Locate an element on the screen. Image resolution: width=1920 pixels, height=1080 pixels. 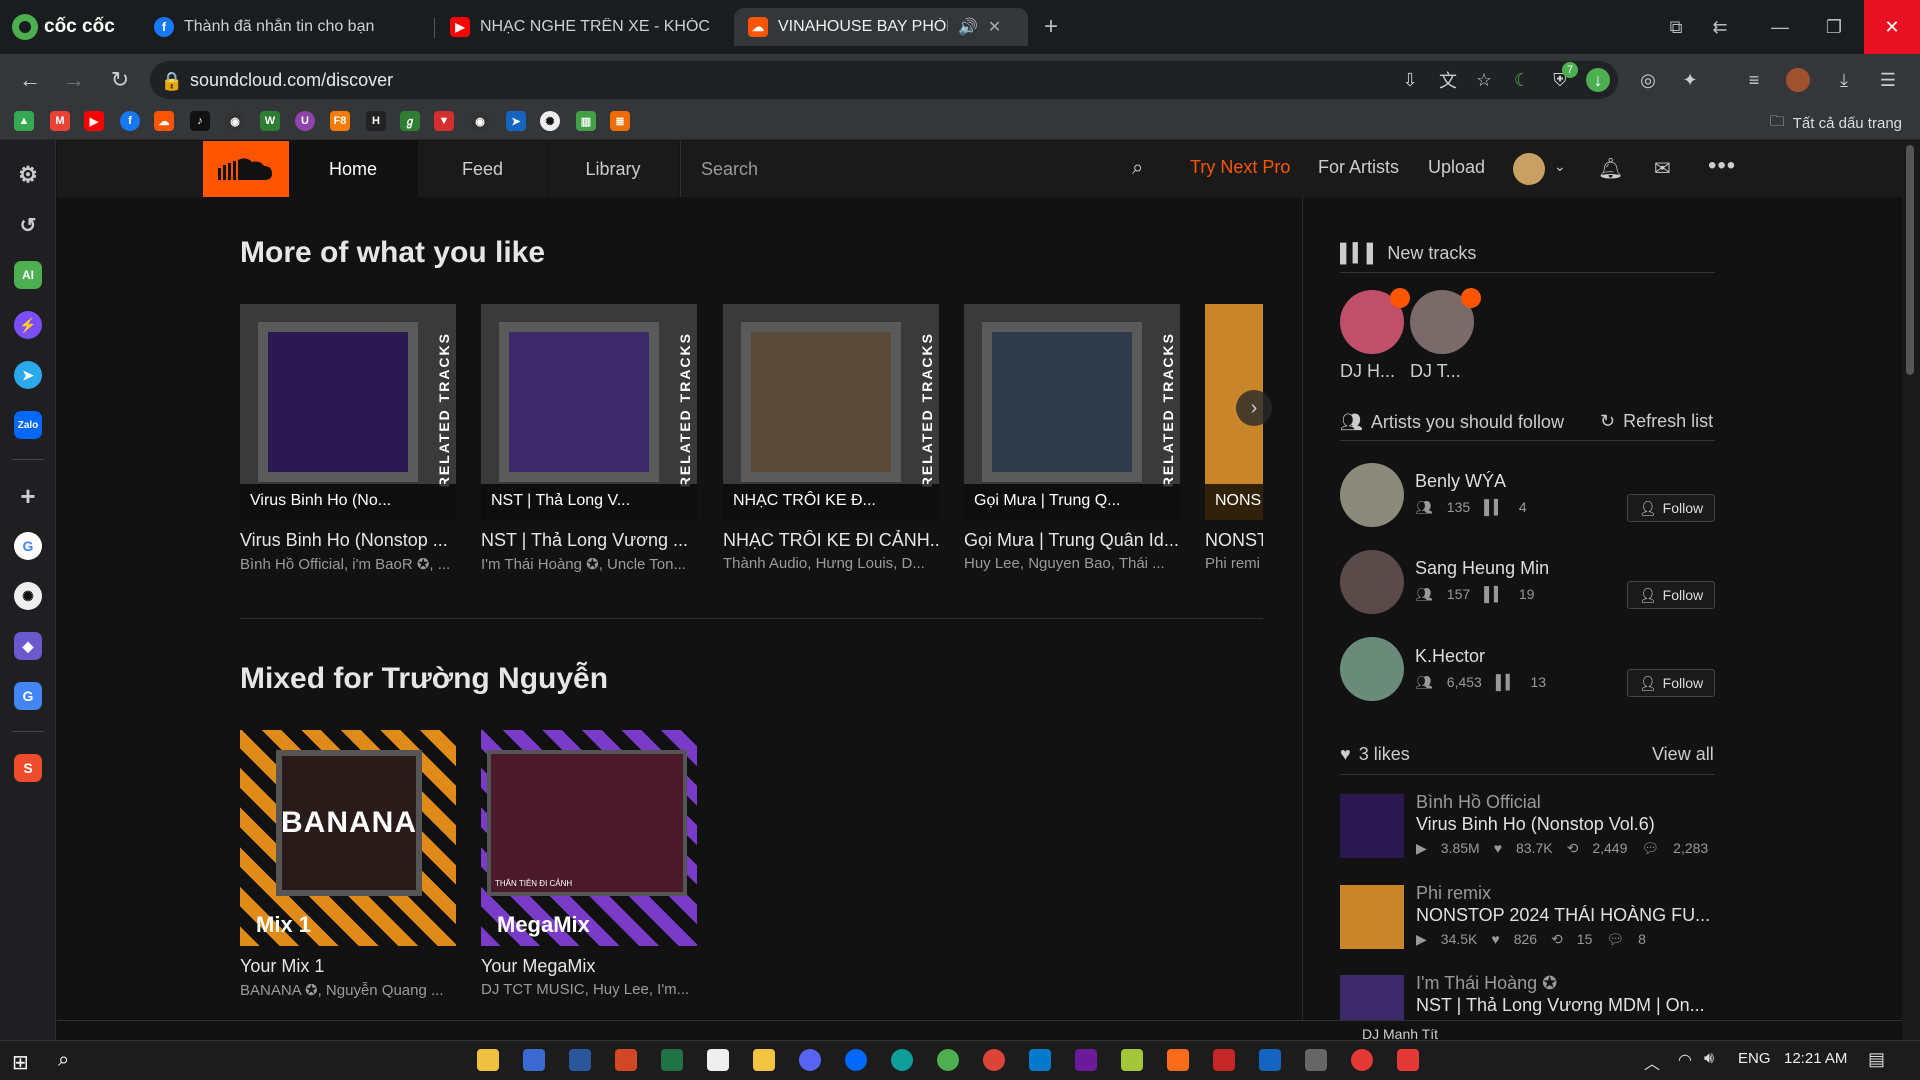
drive-icon: ▲ is located at coordinates (24, 121).